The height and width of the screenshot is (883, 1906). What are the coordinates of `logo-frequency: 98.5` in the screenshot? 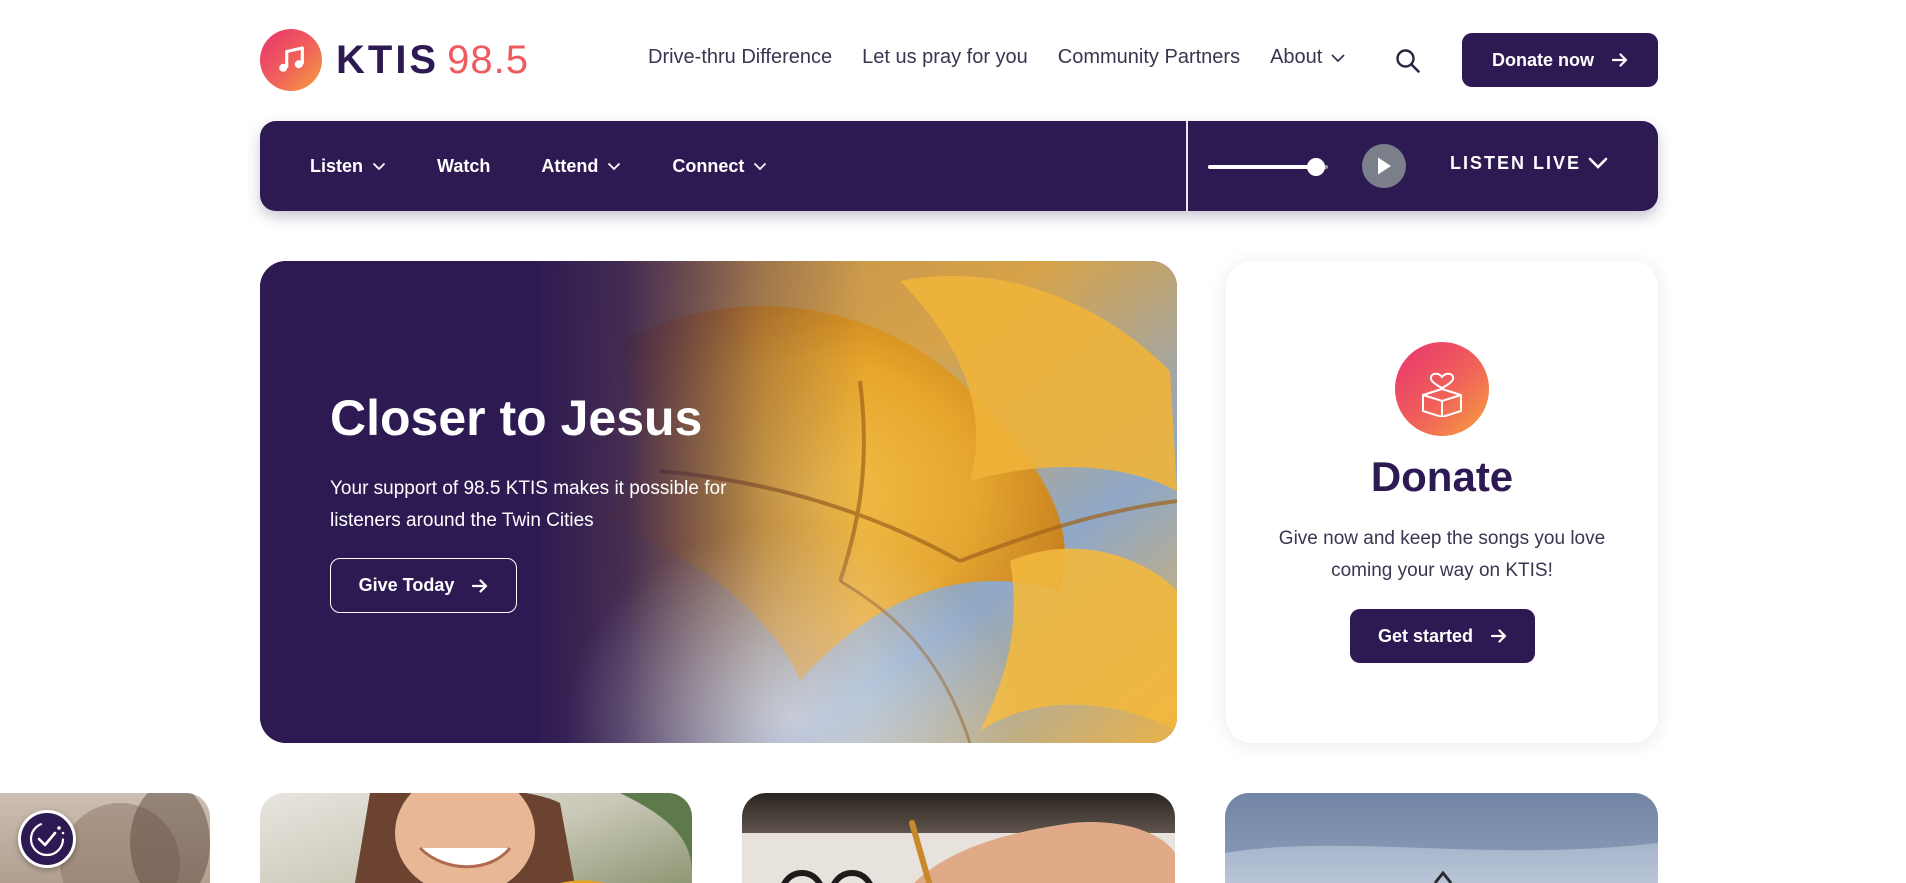 It's located at (488, 60).